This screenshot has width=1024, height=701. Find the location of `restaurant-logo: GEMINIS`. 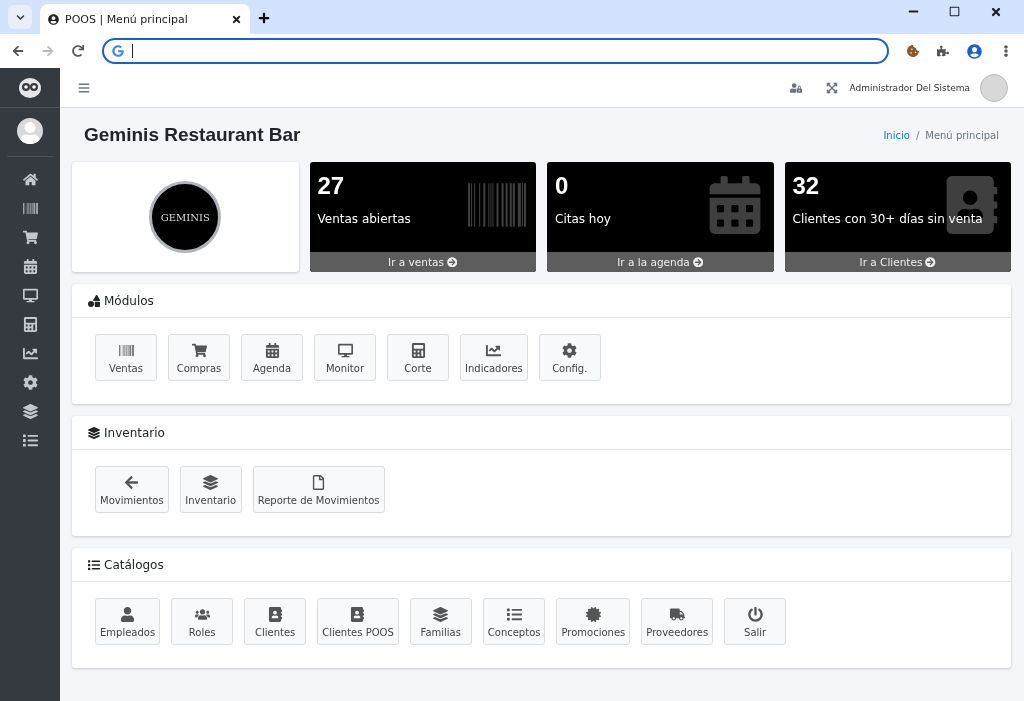

restaurant-logo: GEMINIS is located at coordinates (185, 217).